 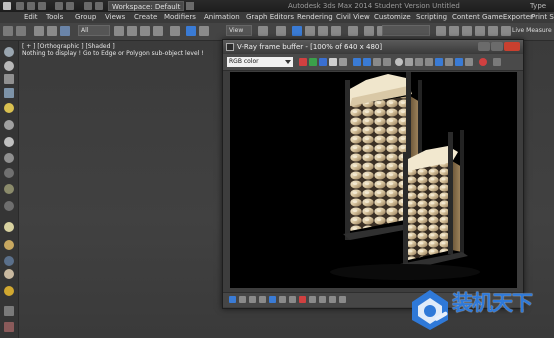 I want to click on shape-icon, so click(x=9, y=327).